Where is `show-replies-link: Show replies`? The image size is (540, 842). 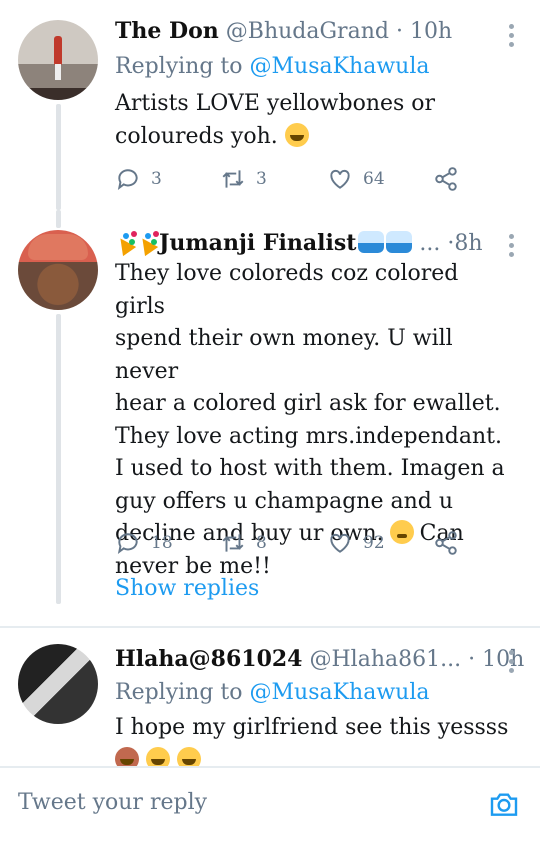
show-replies-link: Show replies is located at coordinates (187, 588).